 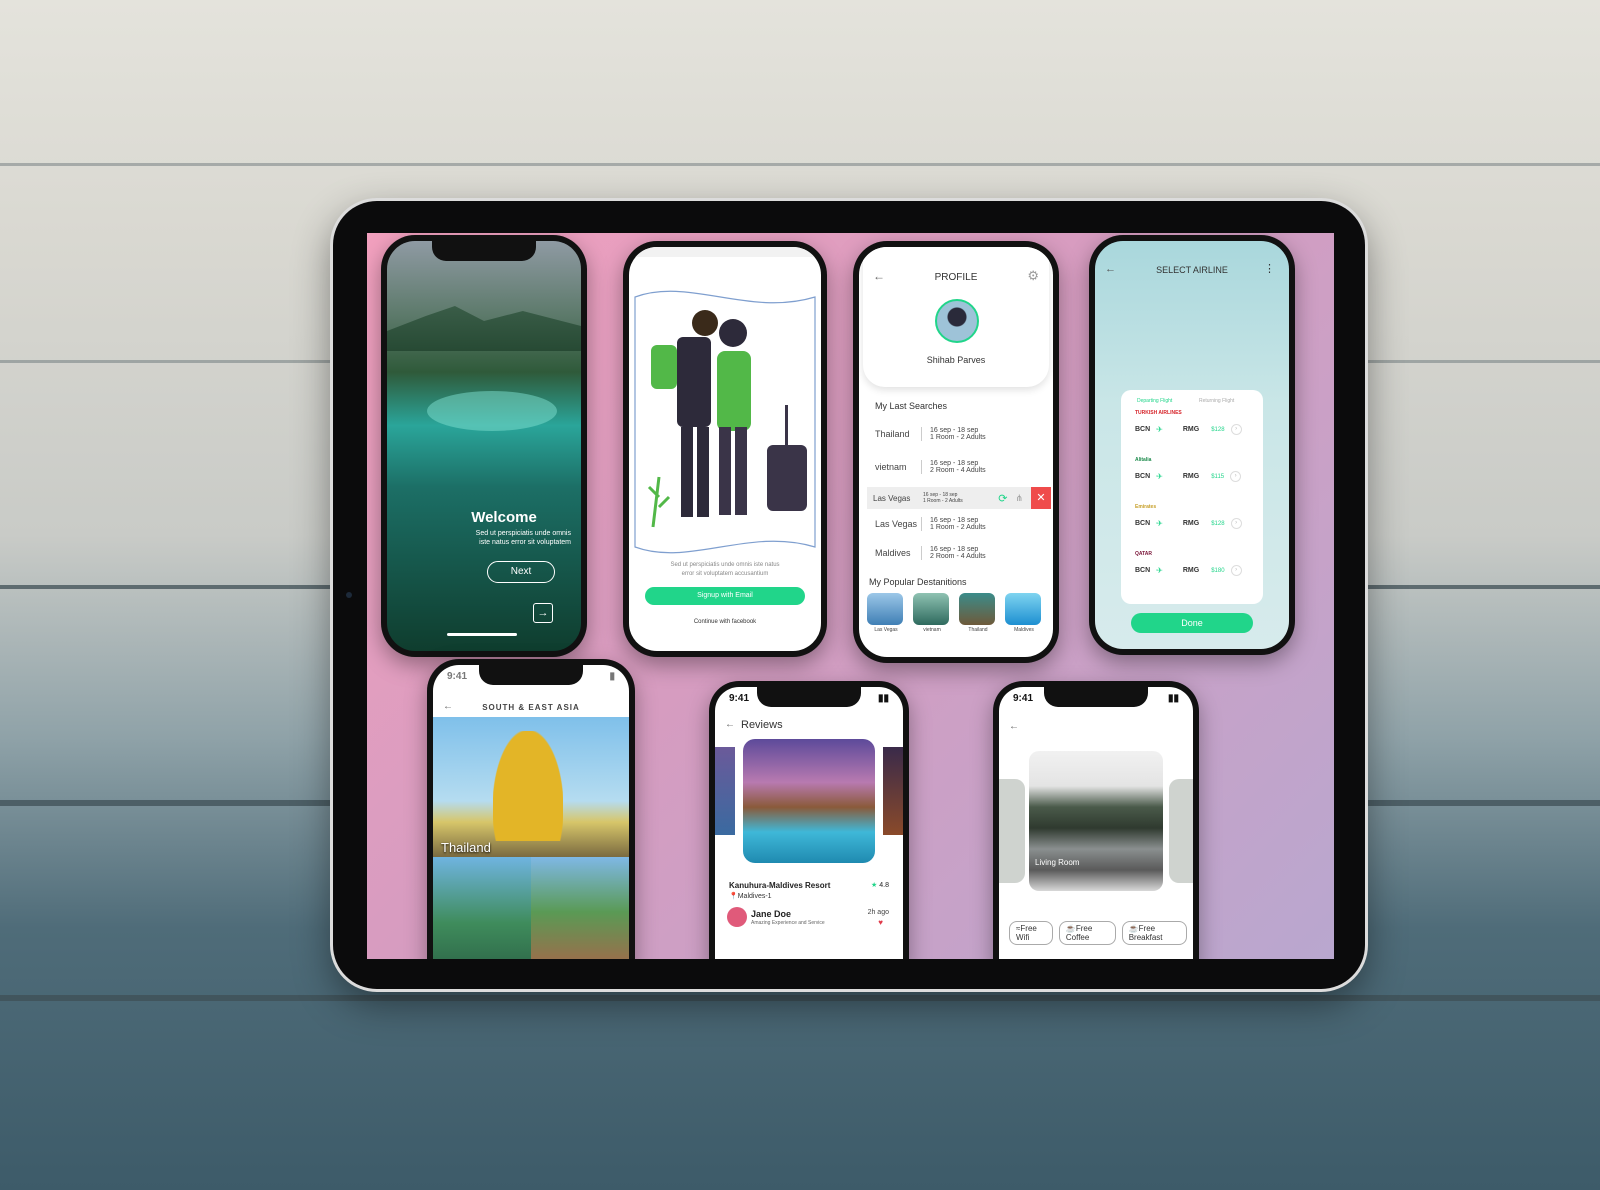 What do you see at coordinates (504, 517) in the screenshot?
I see `welcome-title: Welcome` at bounding box center [504, 517].